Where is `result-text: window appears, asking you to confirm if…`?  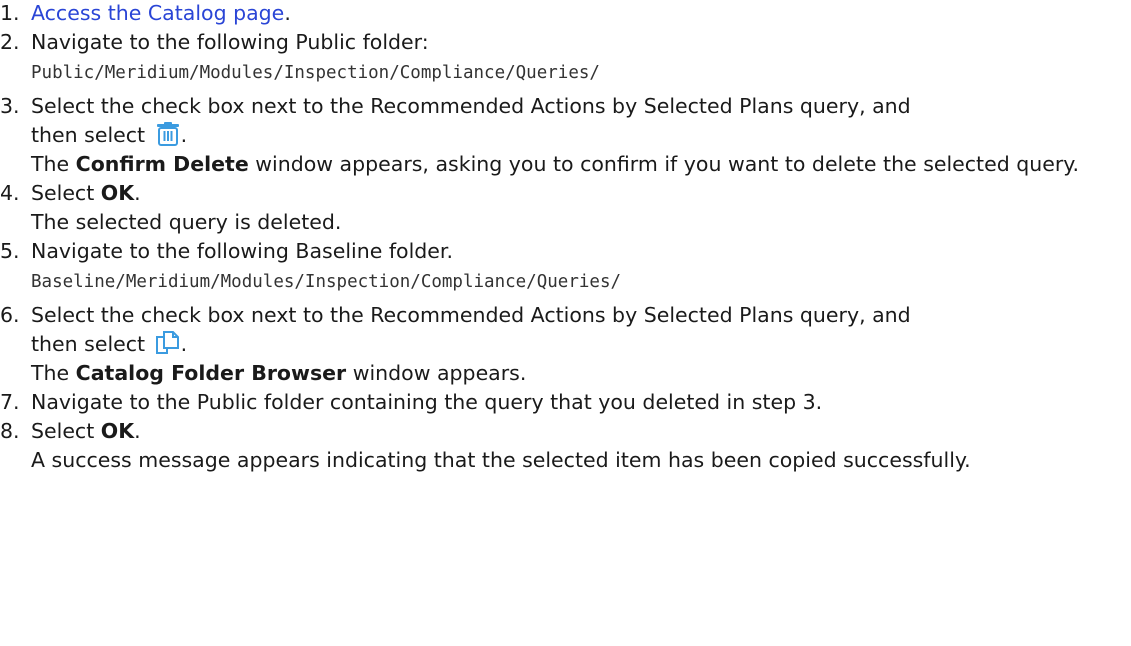 result-text: window appears, asking you to confirm if… is located at coordinates (664, 164).